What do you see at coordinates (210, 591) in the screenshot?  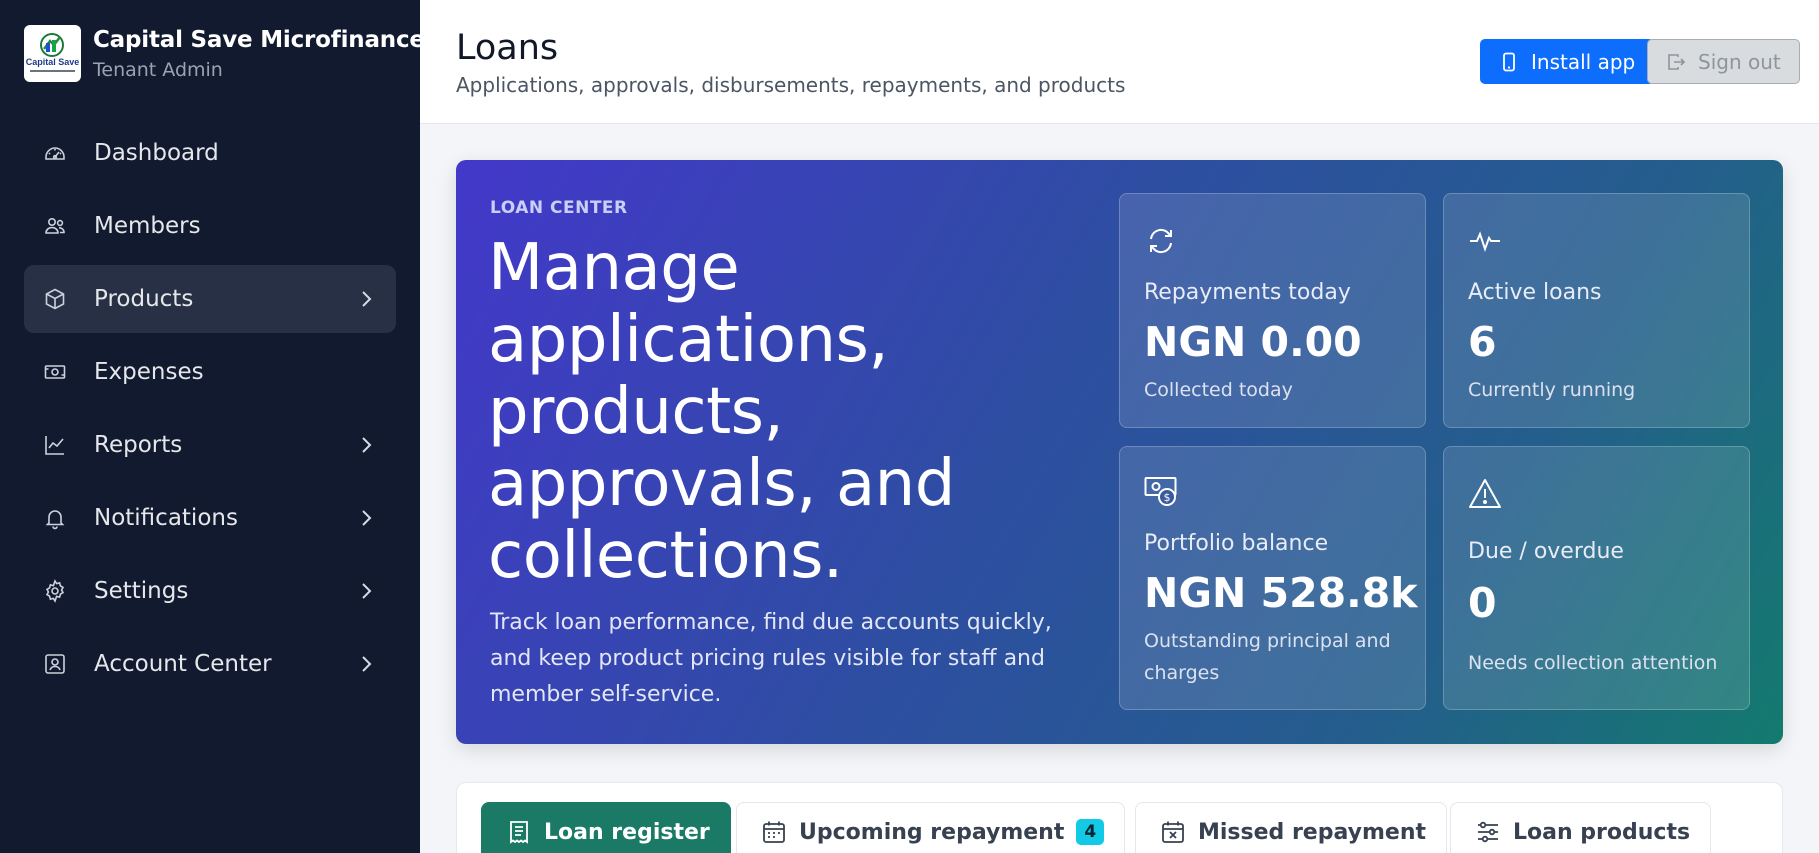 I see `sidebar-item-settings: Settings` at bounding box center [210, 591].